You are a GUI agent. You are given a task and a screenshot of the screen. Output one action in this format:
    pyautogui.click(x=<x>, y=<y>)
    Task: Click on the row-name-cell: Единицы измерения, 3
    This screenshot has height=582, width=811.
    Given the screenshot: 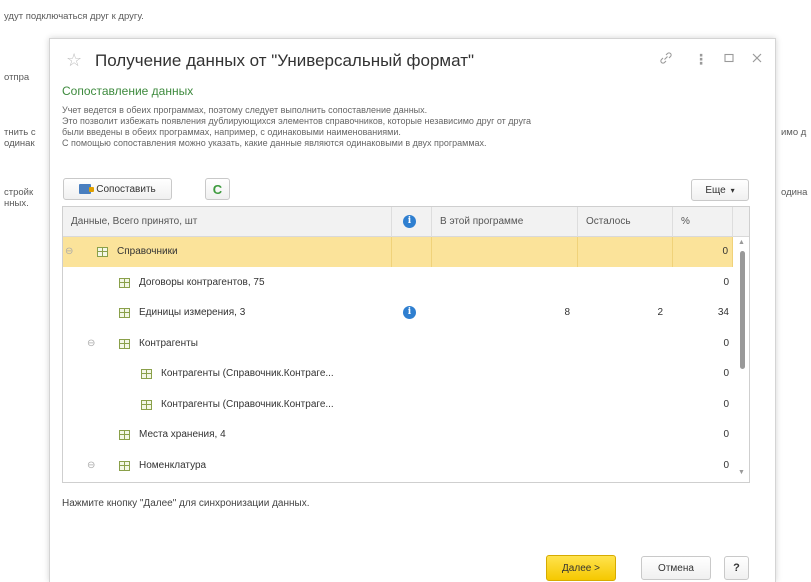 What is the action you would take?
    pyautogui.click(x=227, y=313)
    